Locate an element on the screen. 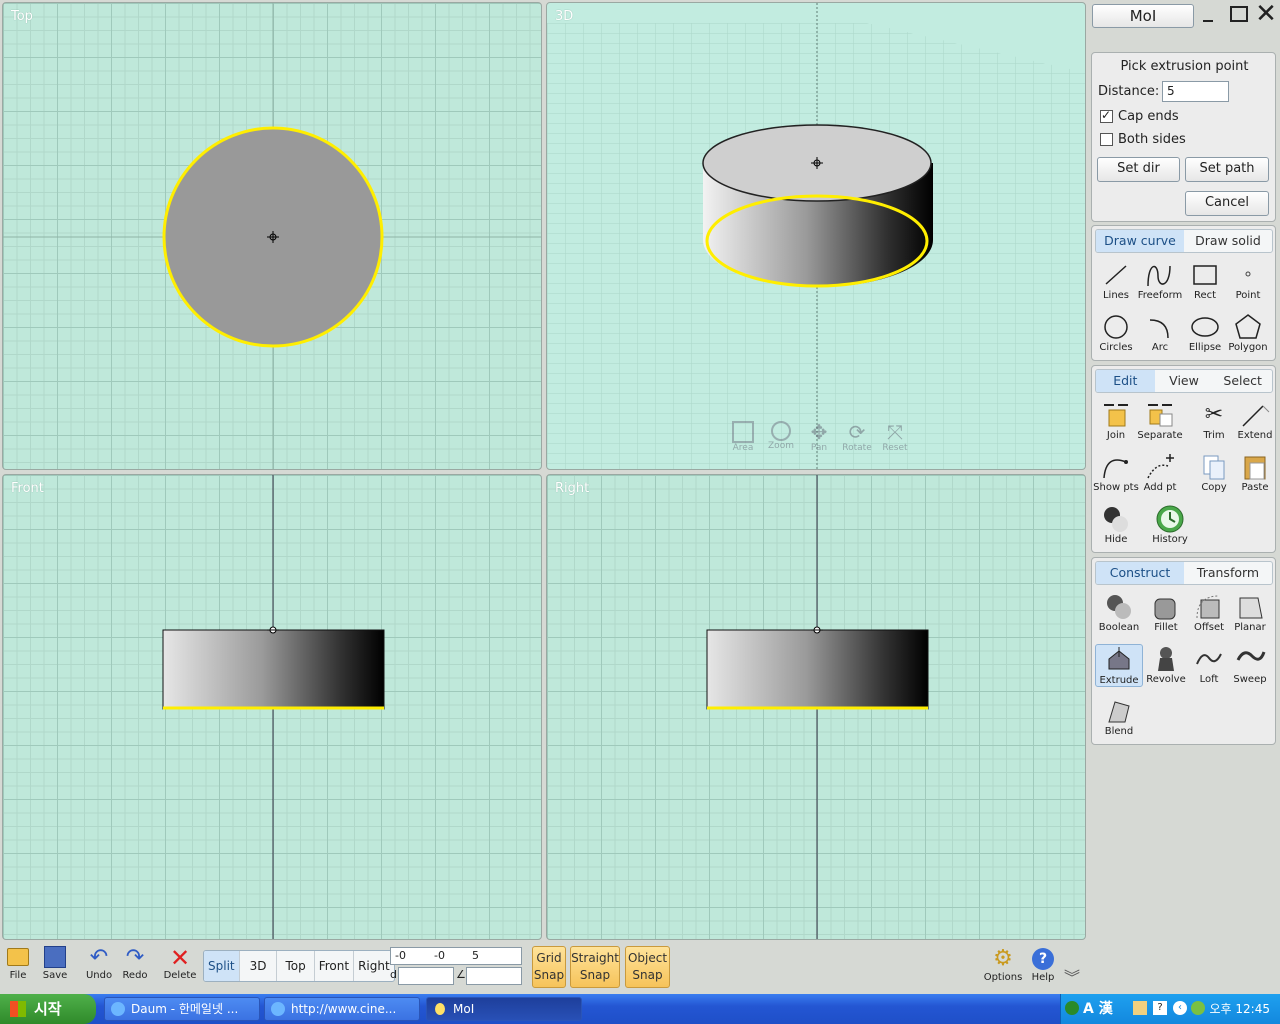 The width and height of the screenshot is (1280, 1024). angle-field is located at coordinates (494, 976).